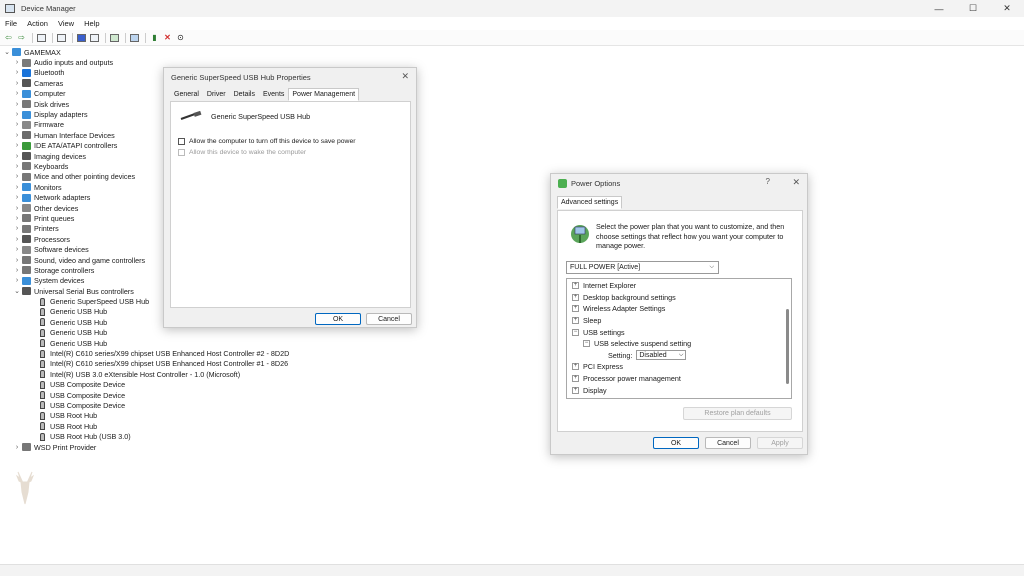 The width and height of the screenshot is (1024, 576). I want to click on setting-label: Setting:, so click(620, 355).